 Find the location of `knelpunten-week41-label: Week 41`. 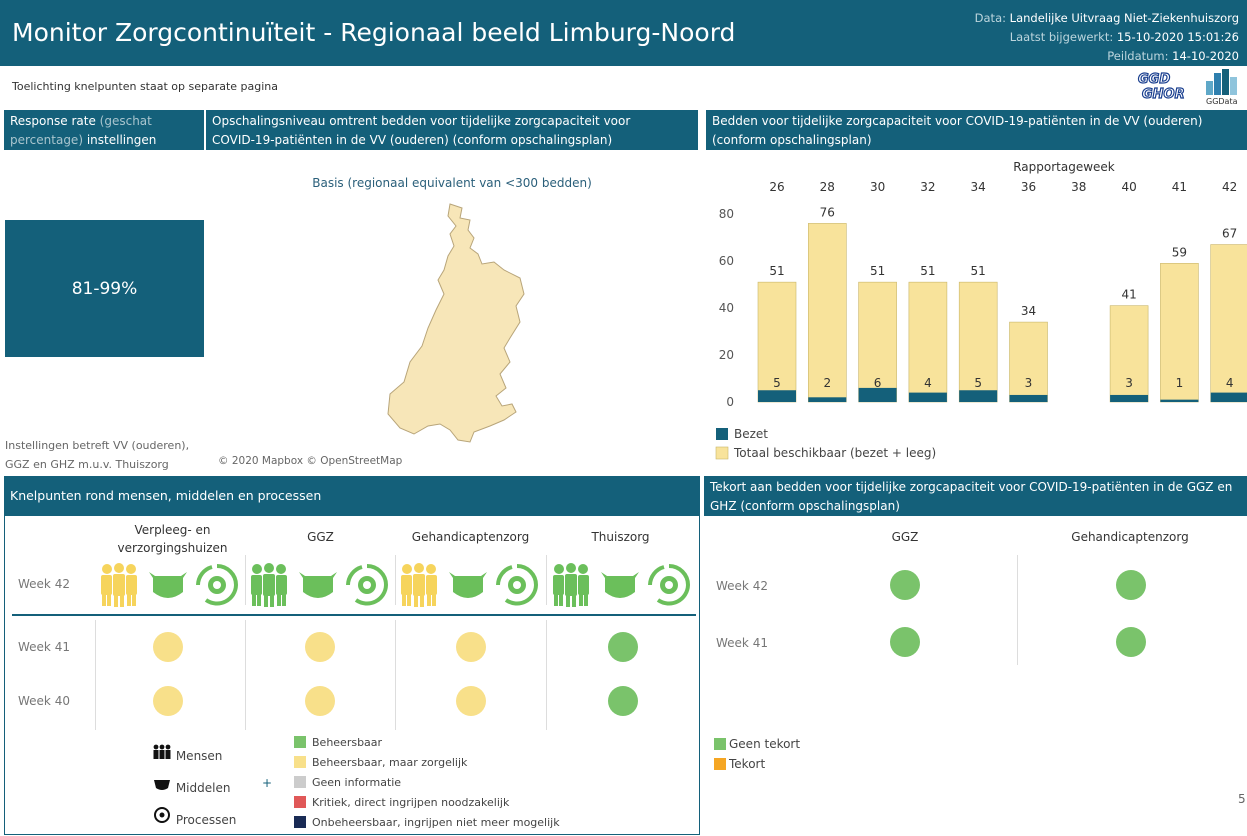

knelpunten-week41-label: Week 41 is located at coordinates (44, 647).